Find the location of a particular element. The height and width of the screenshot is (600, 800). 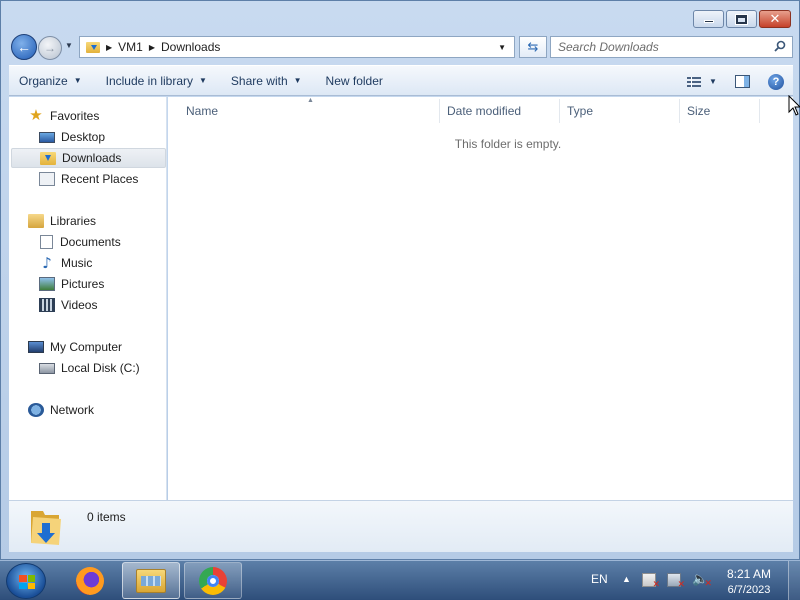

mouse-cursor-icon is located at coordinates (794, 105).